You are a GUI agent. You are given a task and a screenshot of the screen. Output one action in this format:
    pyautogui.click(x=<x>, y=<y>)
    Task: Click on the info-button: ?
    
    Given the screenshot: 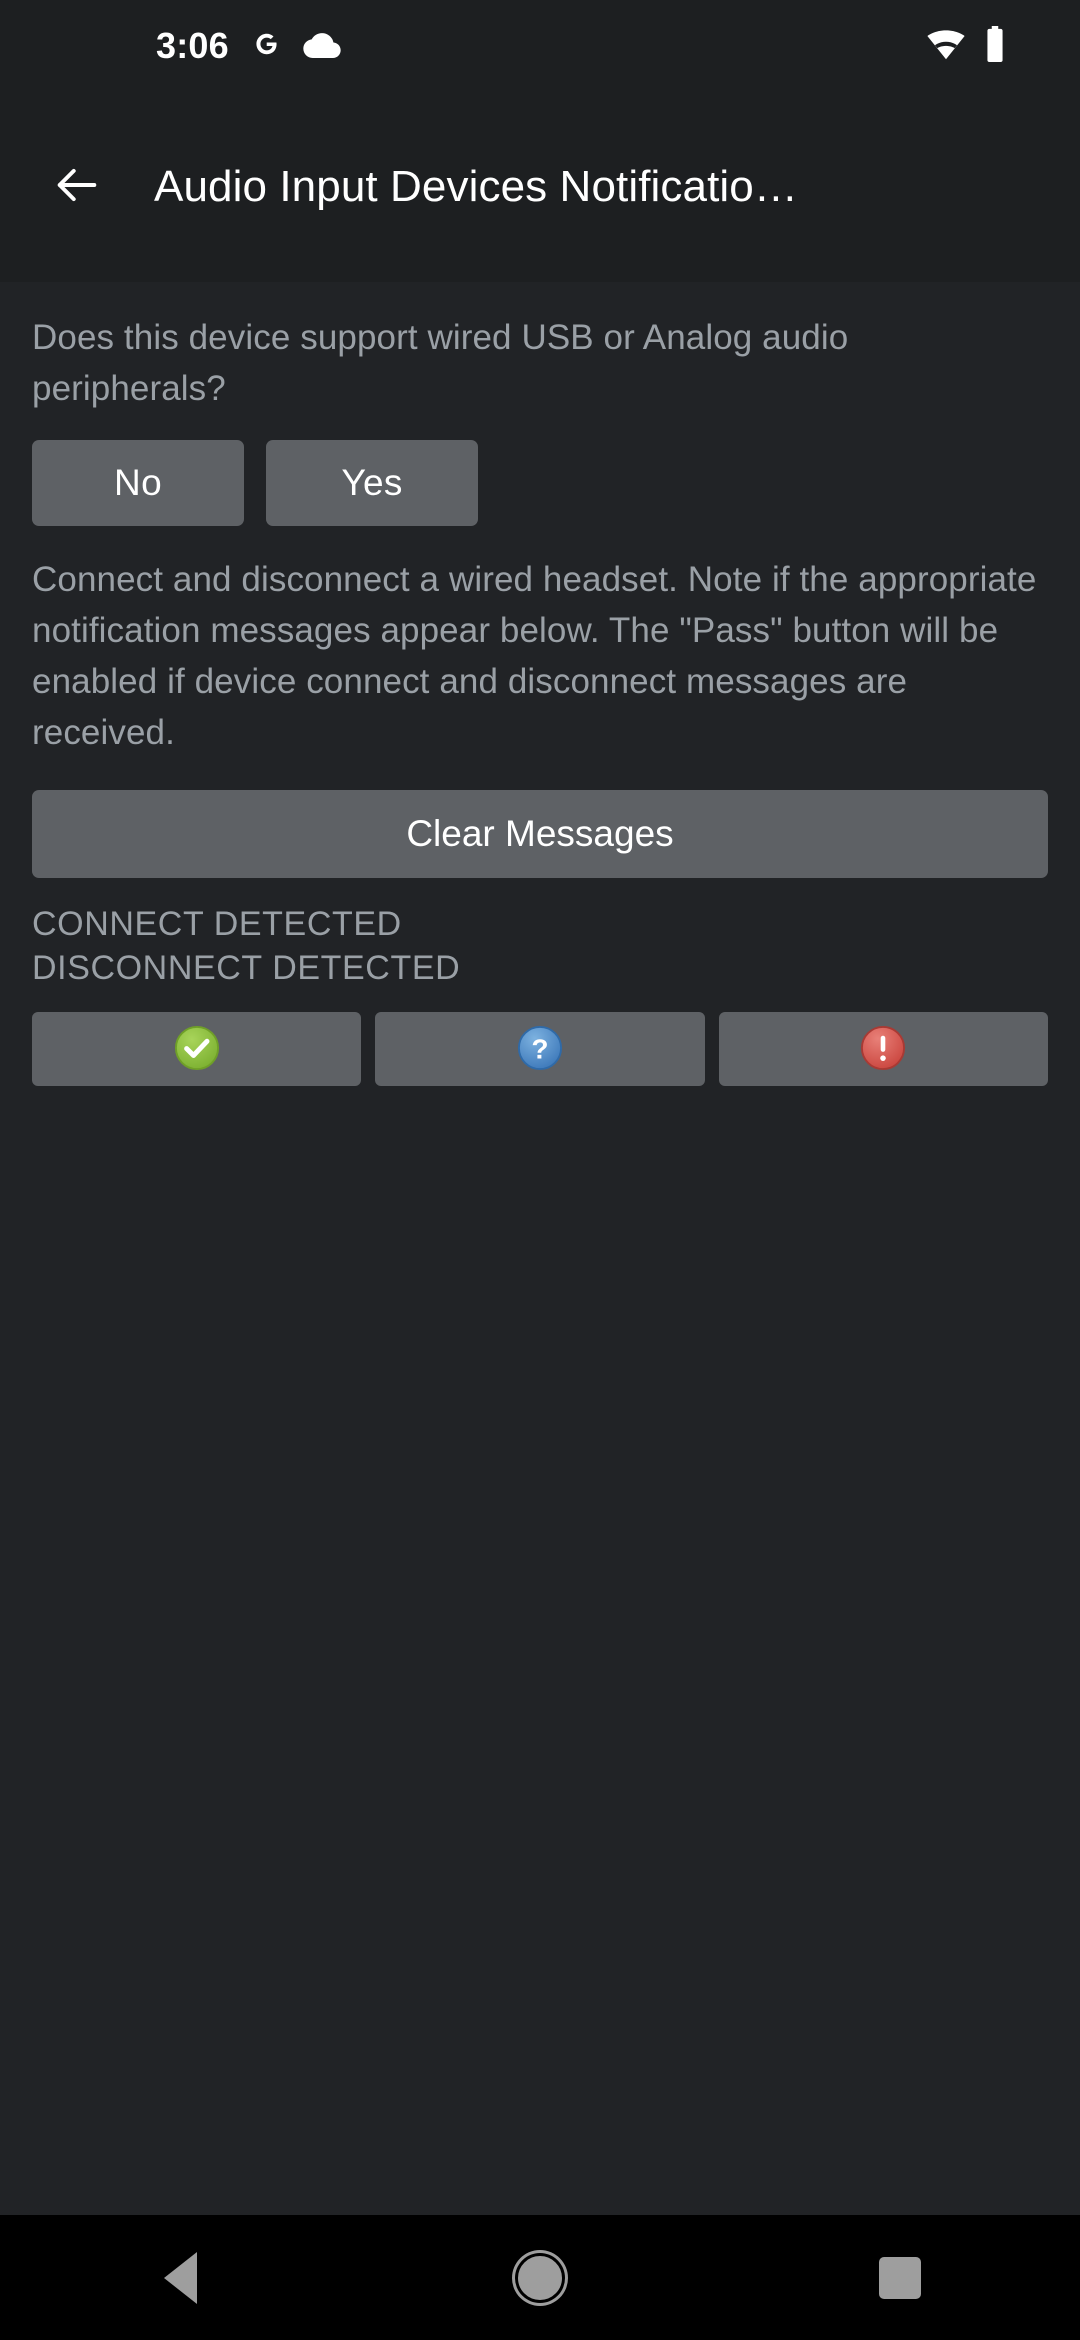 What is the action you would take?
    pyautogui.click(x=540, y=1049)
    